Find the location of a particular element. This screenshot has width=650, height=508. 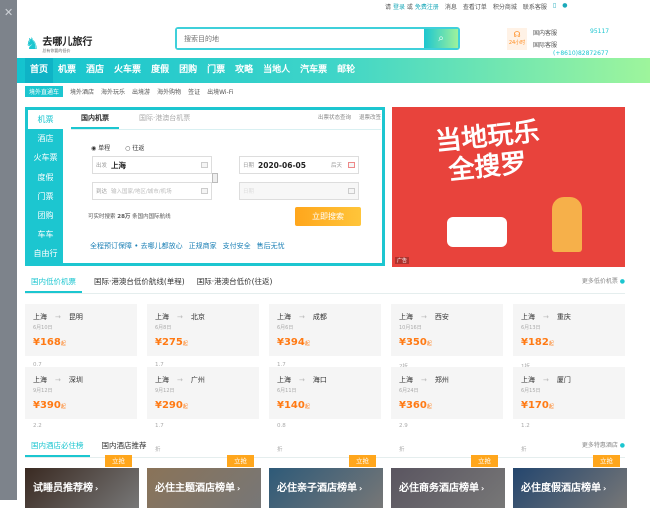

messages-menu: 消息 is located at coordinates (451, 6).